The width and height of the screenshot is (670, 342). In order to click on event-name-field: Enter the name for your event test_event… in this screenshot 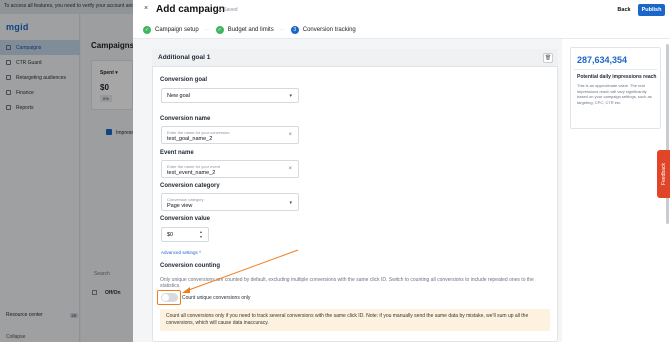, I will do `click(230, 169)`.